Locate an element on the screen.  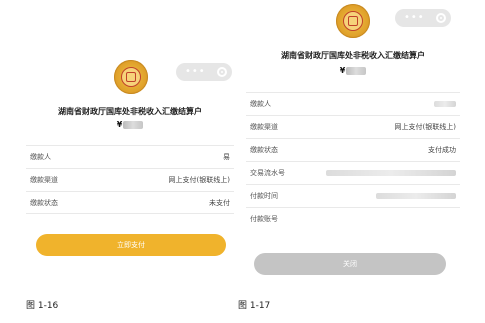
detail-list: 缴款人 易 缴款渠道 网上支付(银联线上) 缴款状态 未支付 is located at coordinates (130, 179).